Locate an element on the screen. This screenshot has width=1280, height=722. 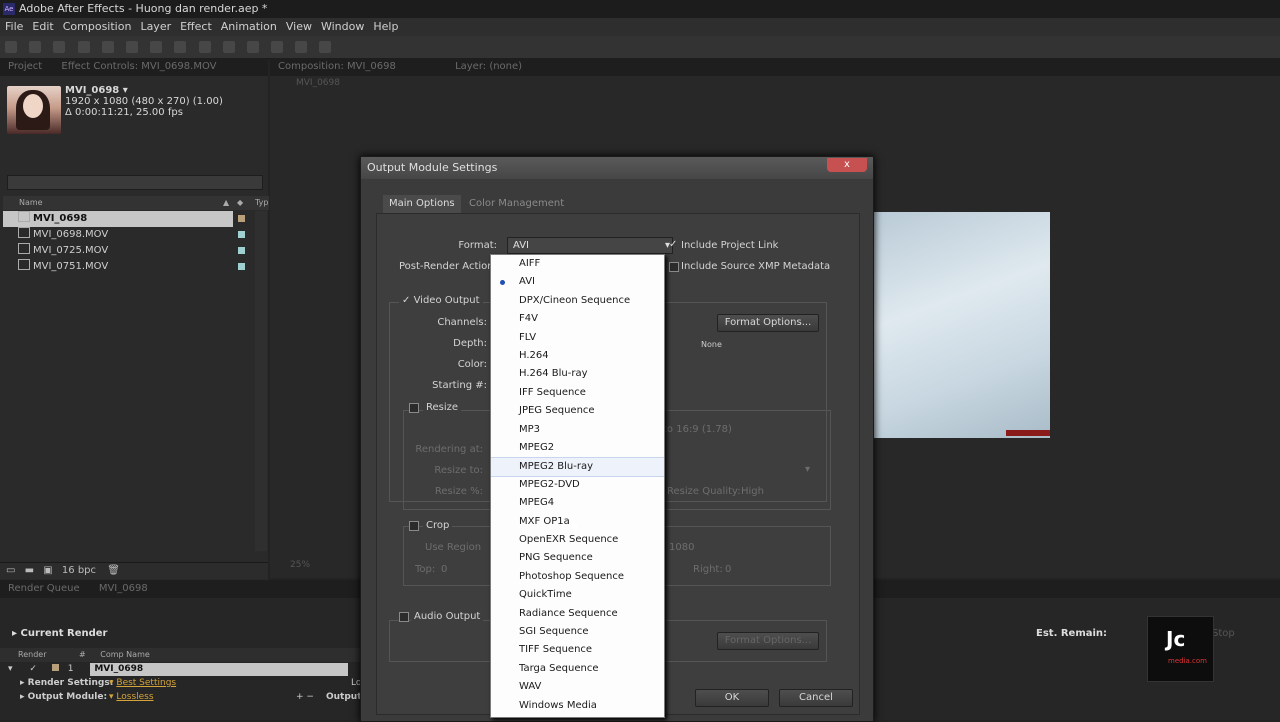
format-option: Photoshop Sequence is located at coordinates (577, 577).